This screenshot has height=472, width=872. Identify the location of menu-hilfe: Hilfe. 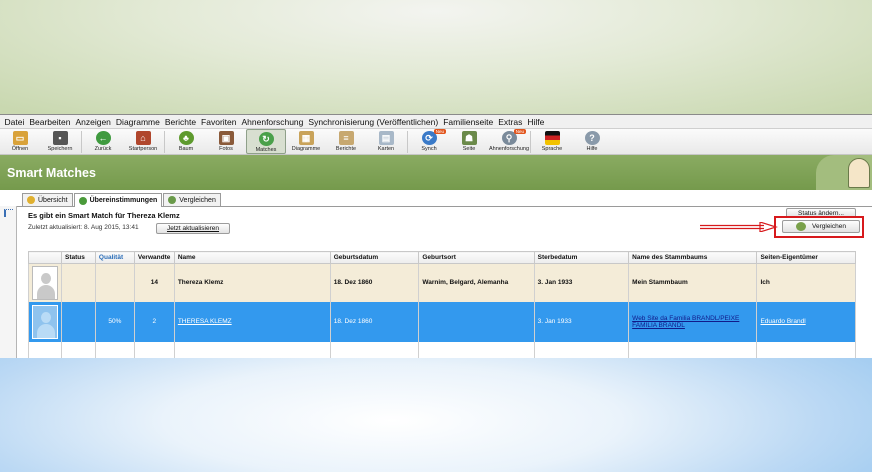
(536, 122).